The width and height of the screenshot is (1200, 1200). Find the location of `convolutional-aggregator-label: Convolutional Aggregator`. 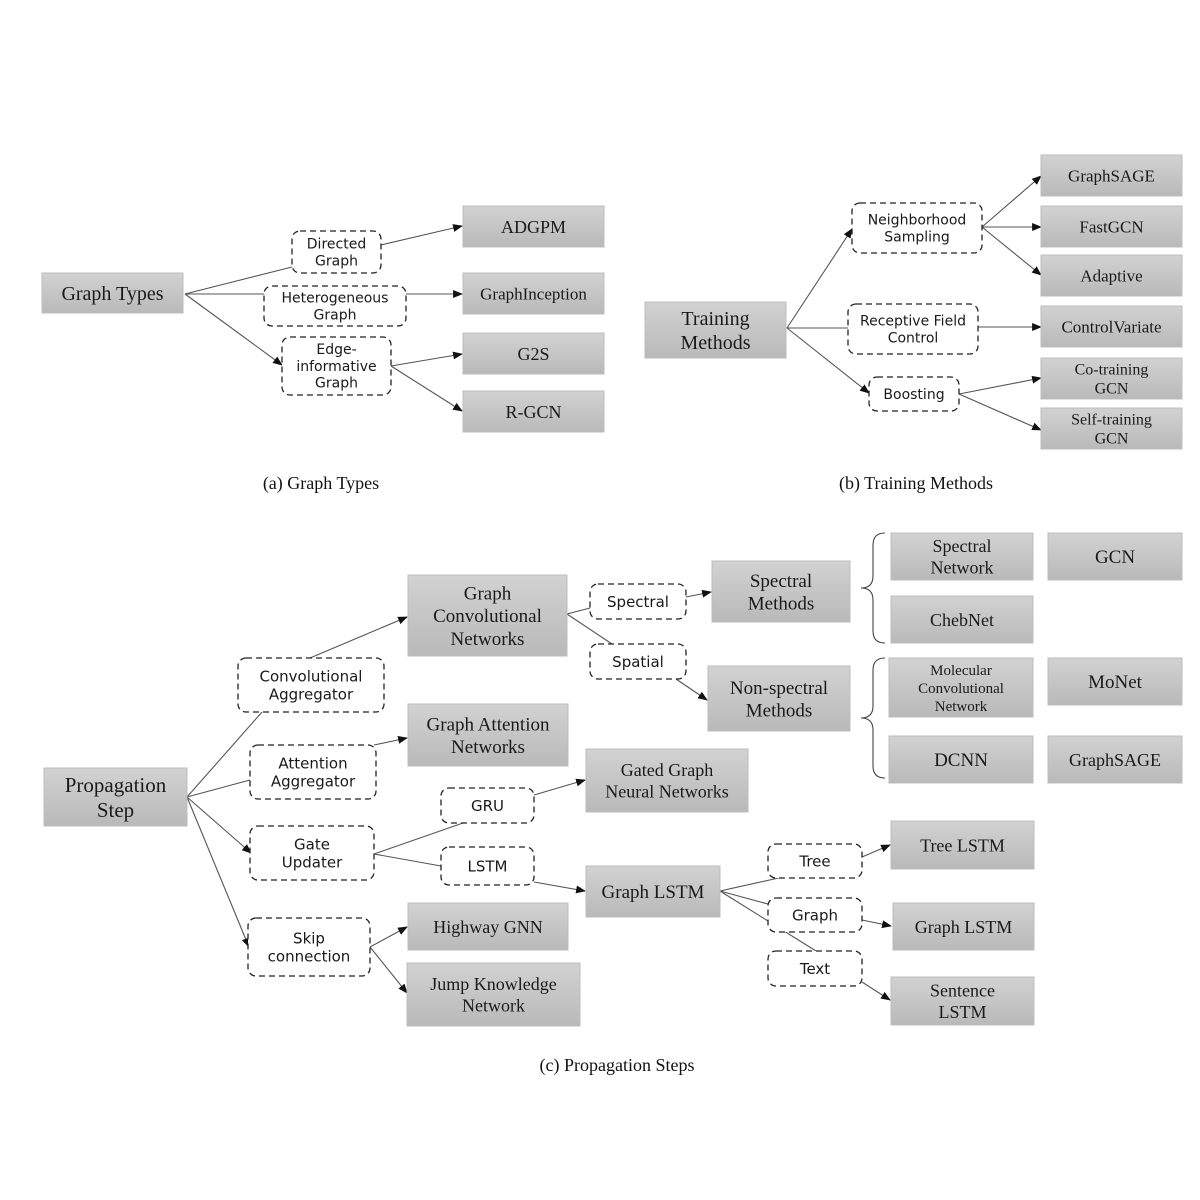

convolutional-aggregator-label: Convolutional Aggregator is located at coordinates (311, 685).